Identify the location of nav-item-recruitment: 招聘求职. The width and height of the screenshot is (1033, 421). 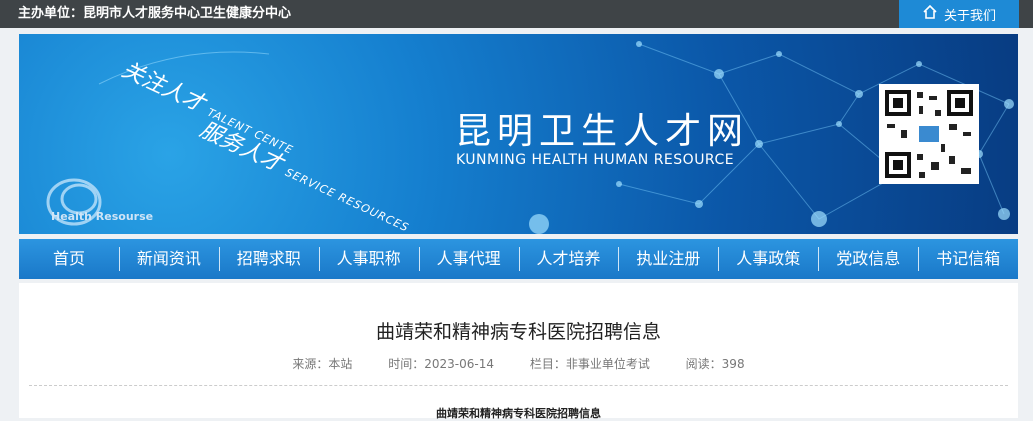
(268, 259).